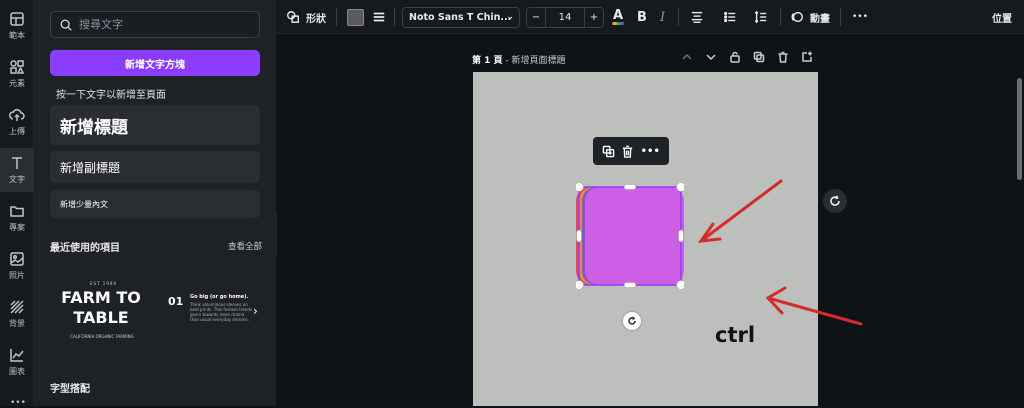  What do you see at coordinates (17, 131) in the screenshot?
I see `rail-label: 上傳` at bounding box center [17, 131].